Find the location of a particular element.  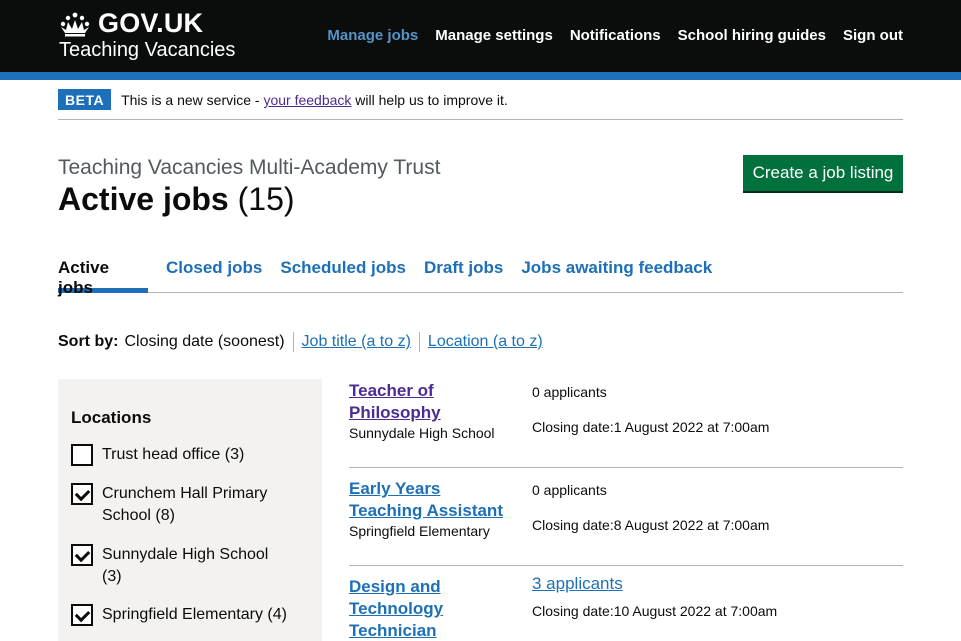

page-title: Active jobs (15) is located at coordinates (176, 199).